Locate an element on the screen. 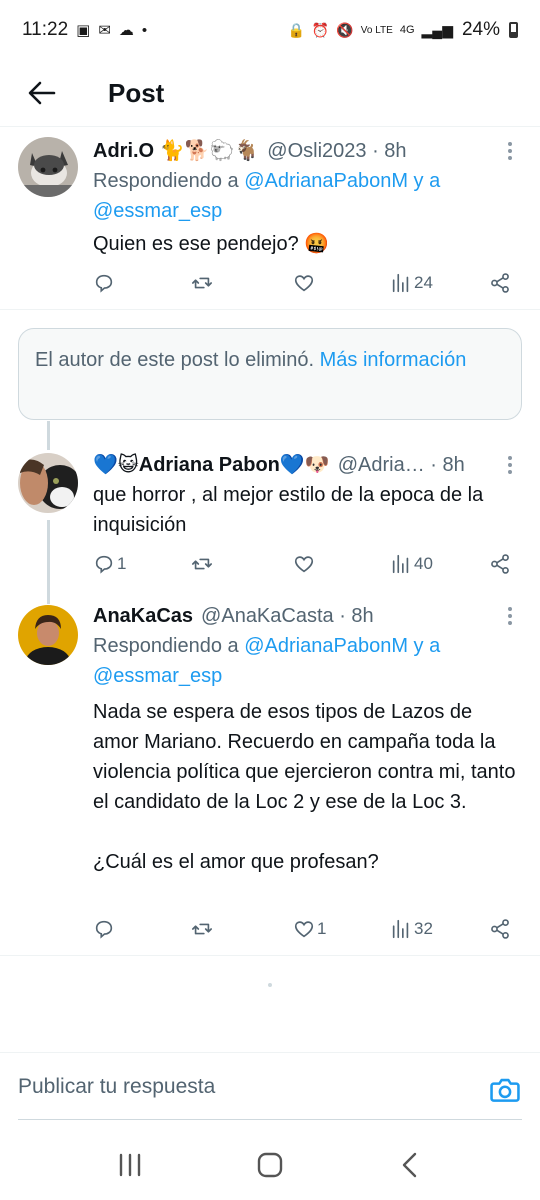  tweet-actions: 24 is located at coordinates (308, 283).